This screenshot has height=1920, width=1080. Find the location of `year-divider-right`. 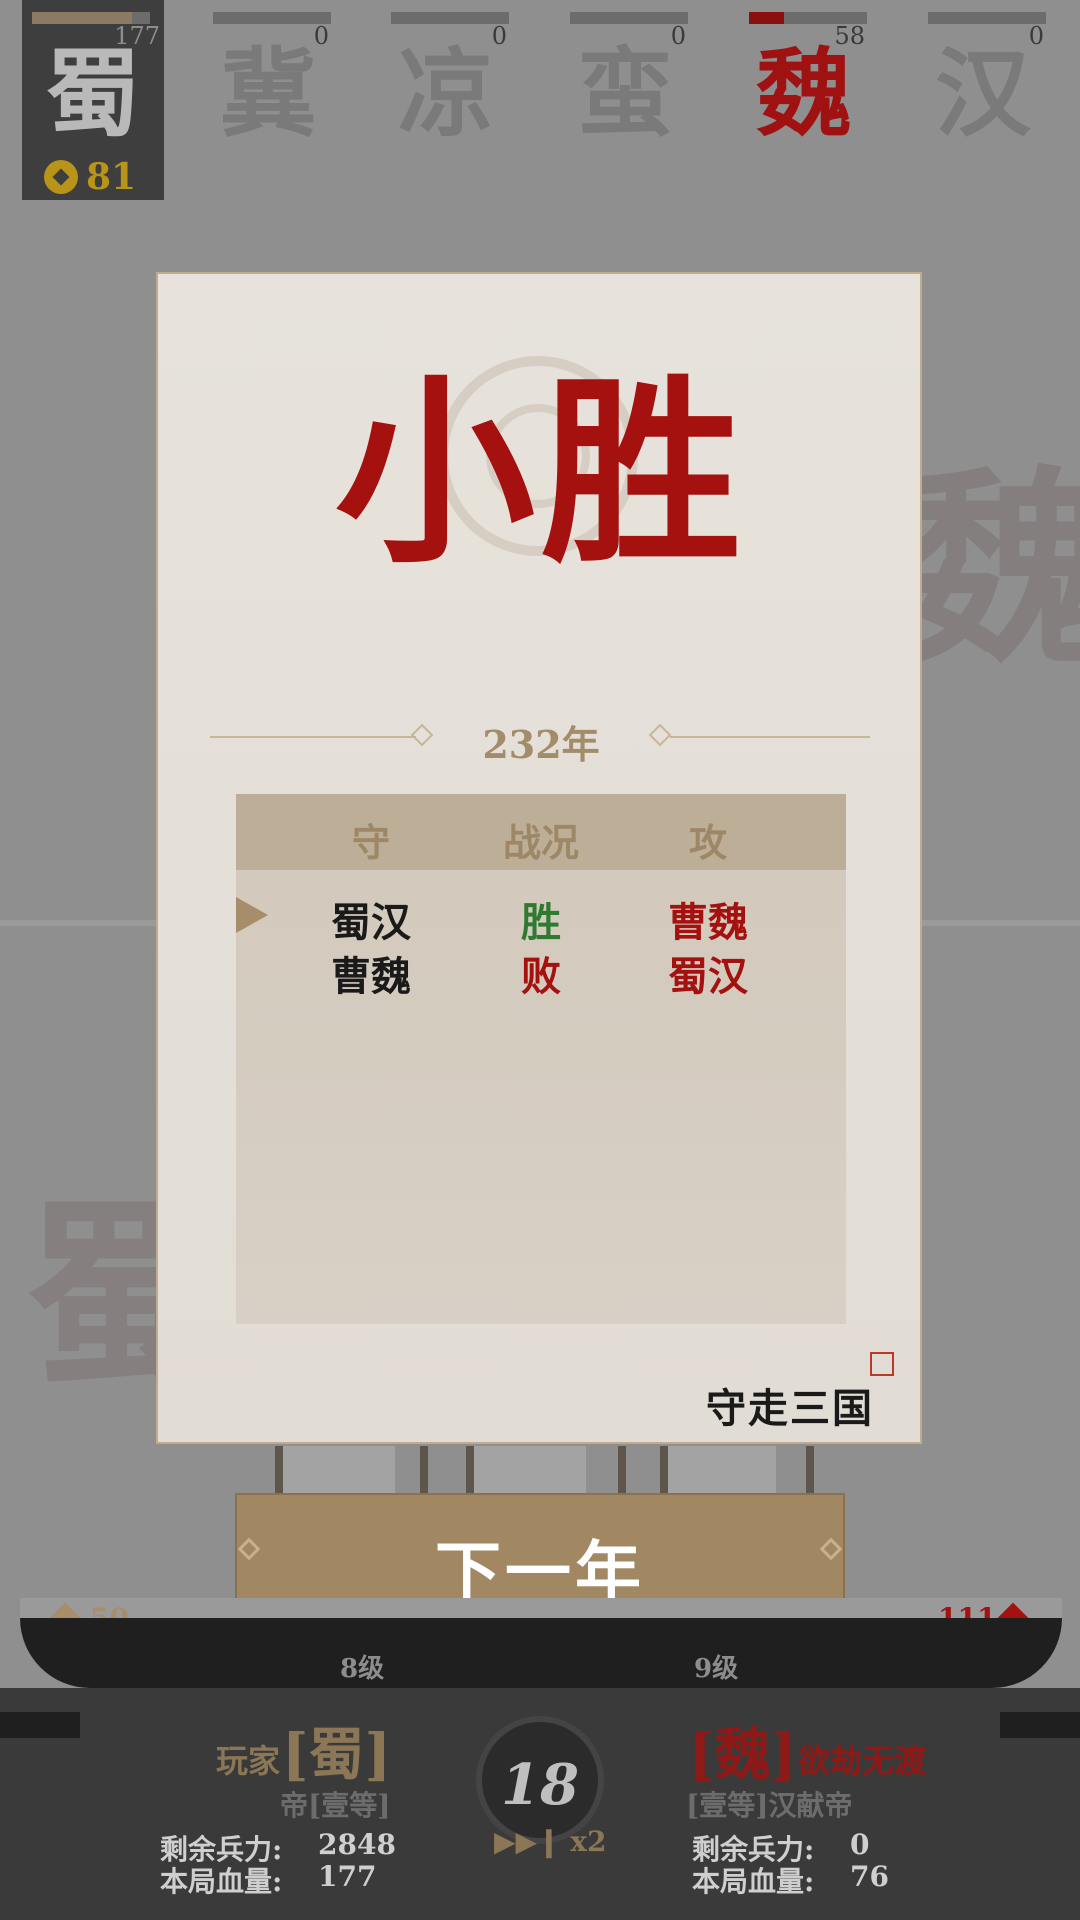

year-divider-right is located at coordinates (770, 737).